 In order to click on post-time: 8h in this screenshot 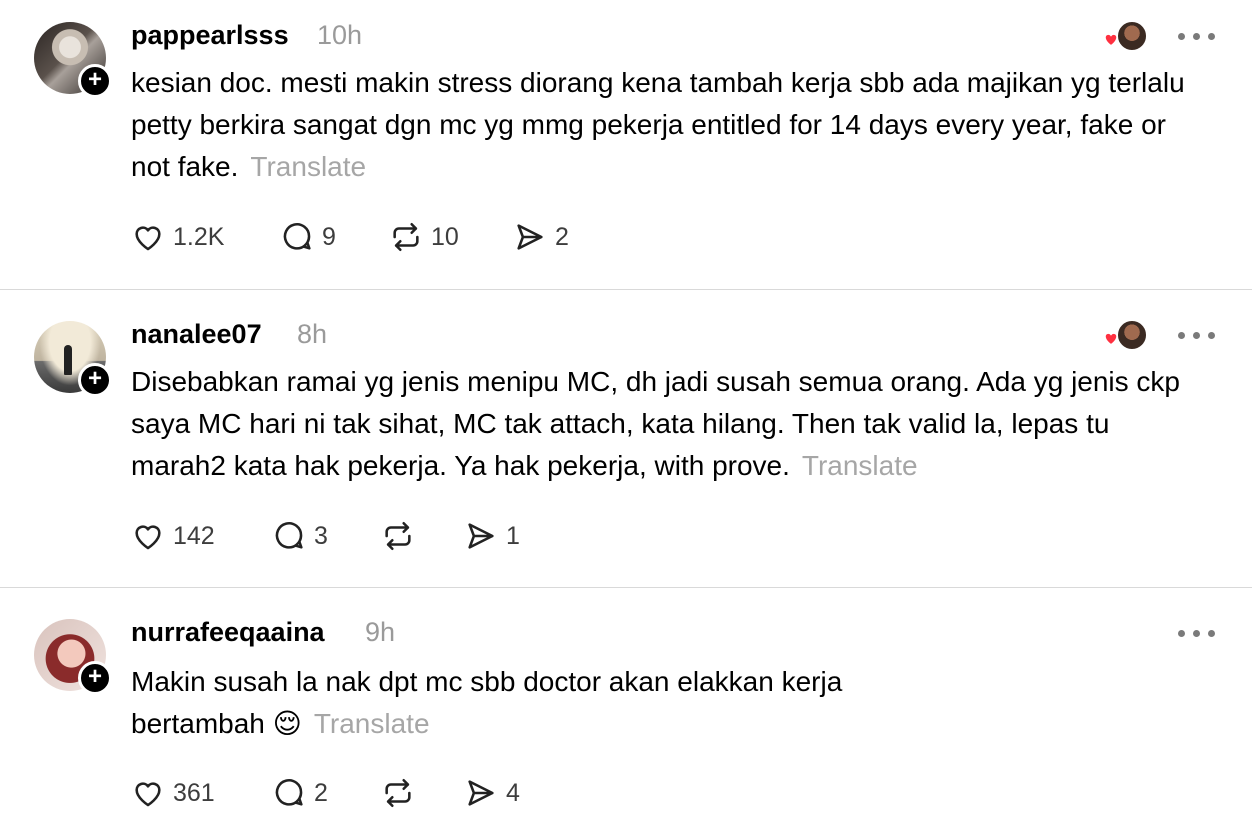, I will do `click(312, 334)`.